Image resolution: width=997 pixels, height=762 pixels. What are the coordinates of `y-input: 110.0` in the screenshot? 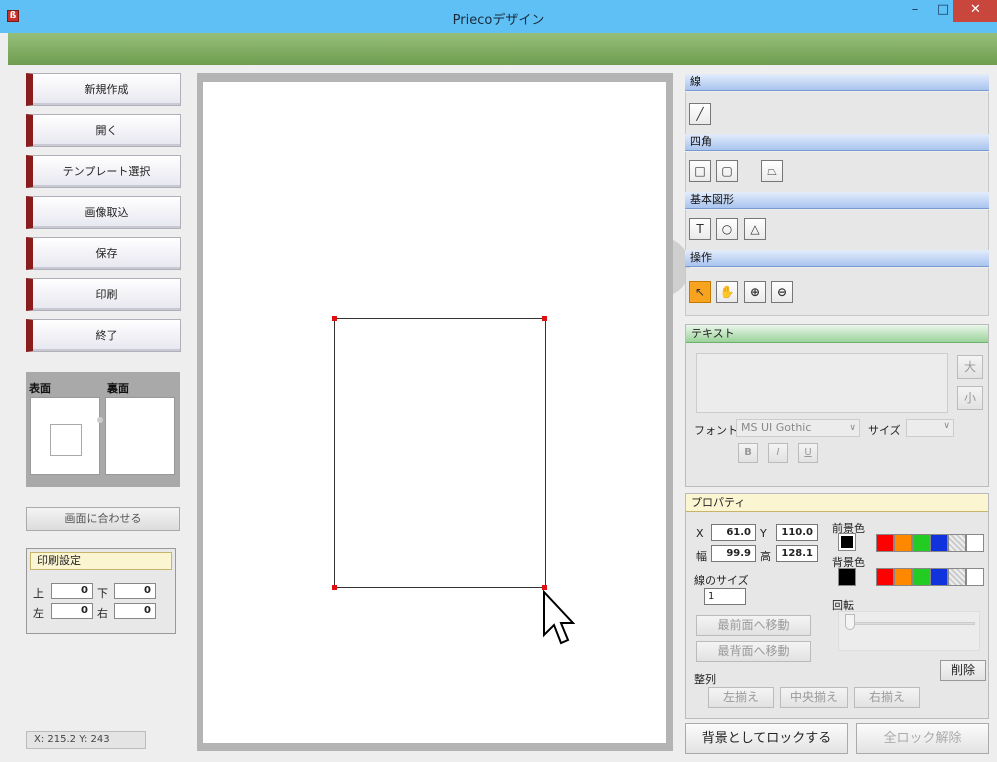 It's located at (797, 532).